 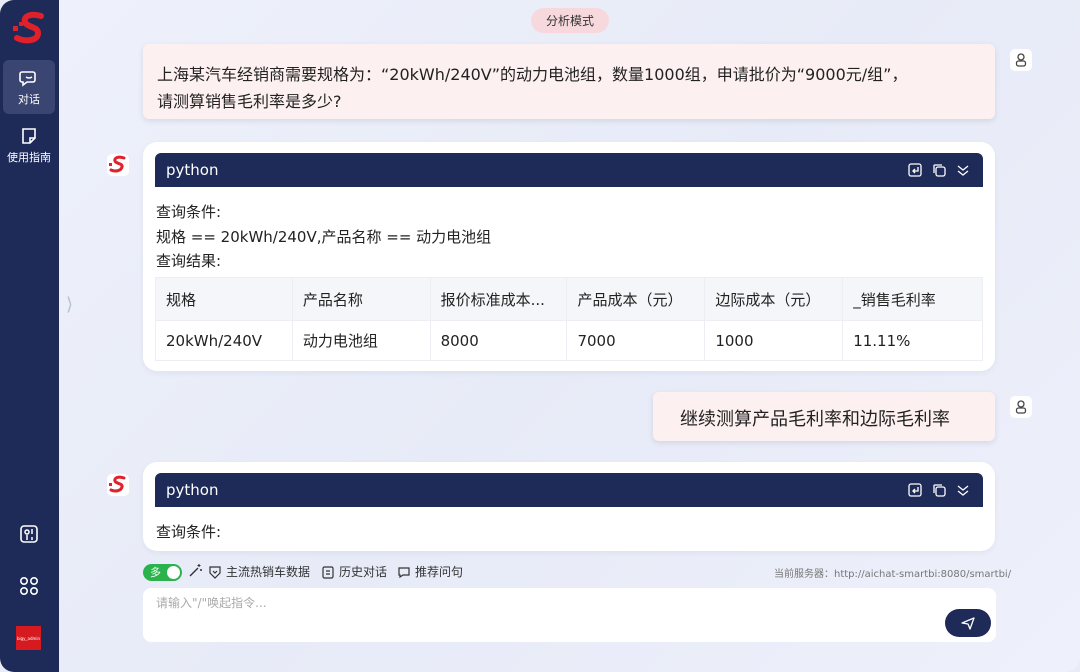 I want to click on user-message: 继续测算产品毛利率和边际毛利率, so click(x=824, y=416).